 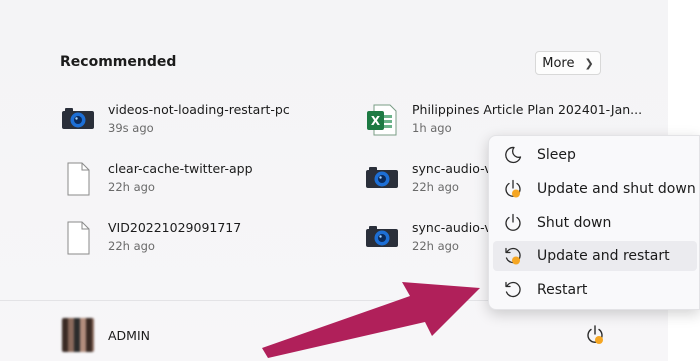 I want to click on user-name: ADMIN, so click(x=129, y=335).